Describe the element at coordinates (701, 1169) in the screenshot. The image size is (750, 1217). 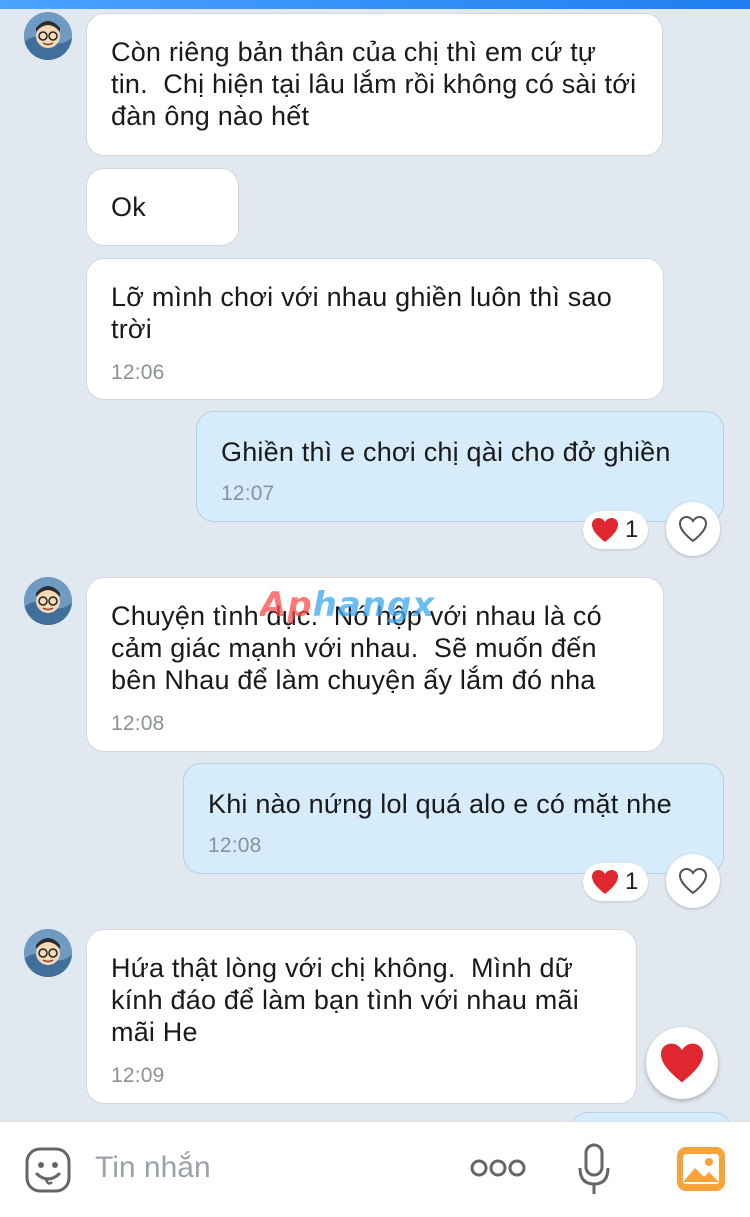
I see `photo-icon` at that location.